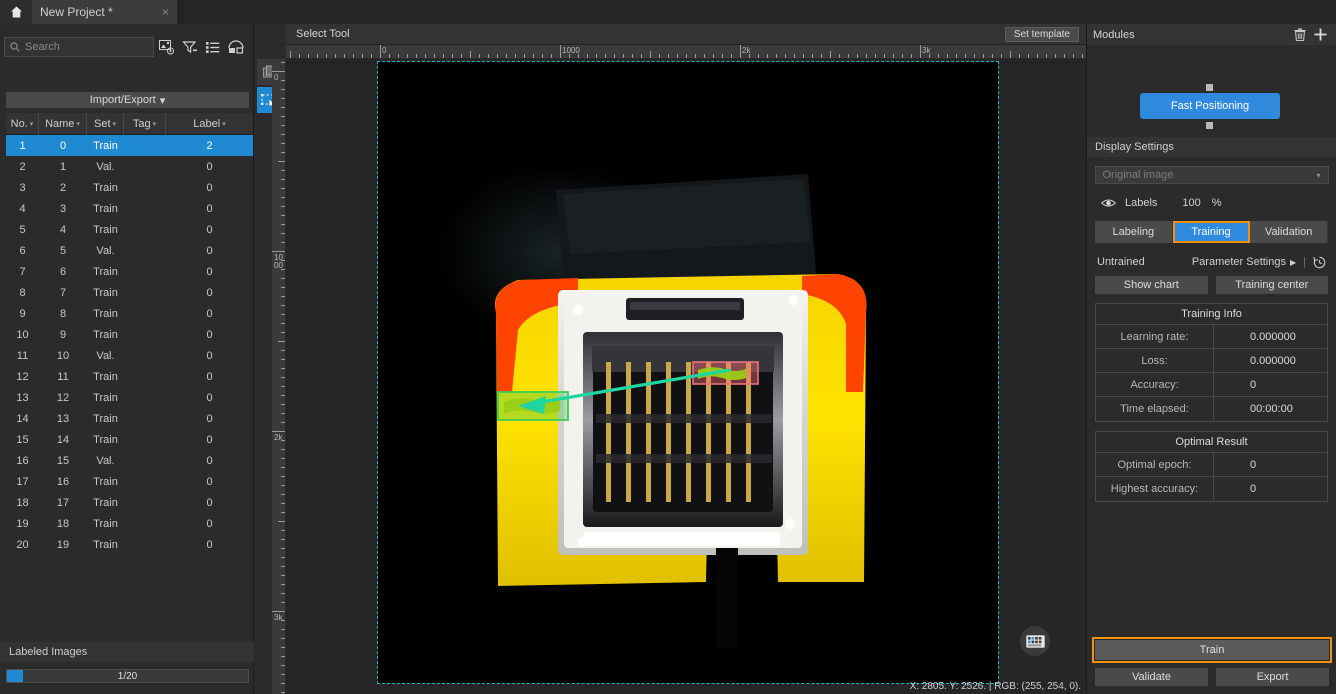  Describe the element at coordinates (162, 12) in the screenshot. I see `close-icon: ×` at that location.